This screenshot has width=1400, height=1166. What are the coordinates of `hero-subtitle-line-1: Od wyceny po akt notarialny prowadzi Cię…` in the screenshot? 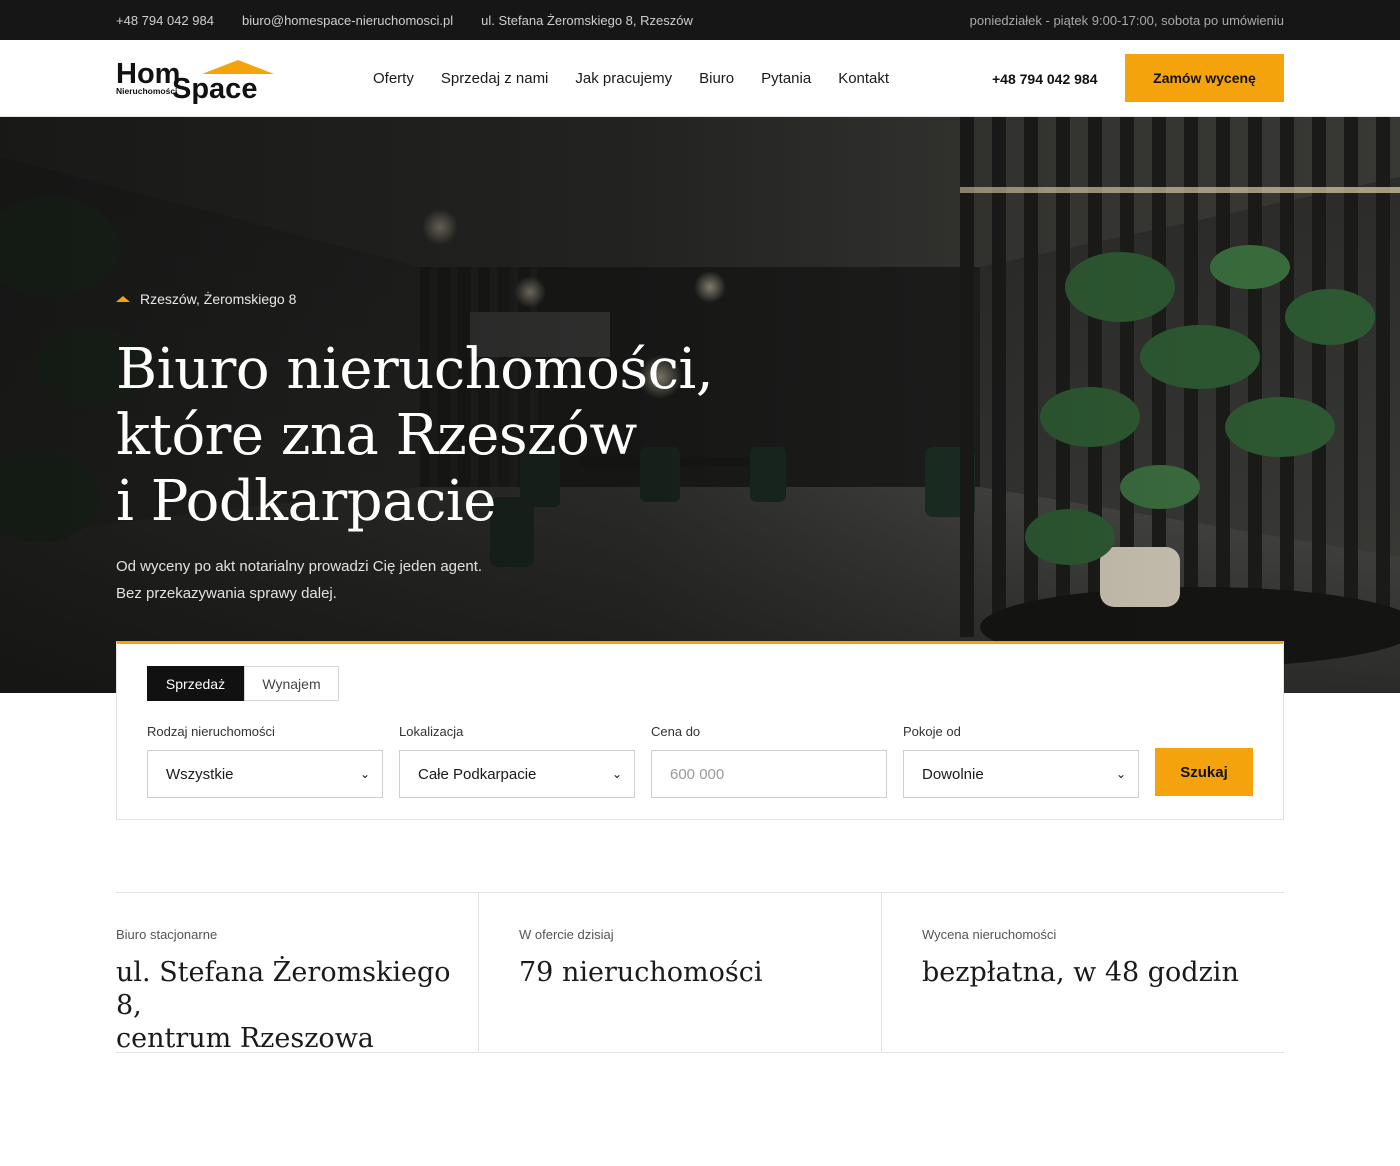 It's located at (299, 566).